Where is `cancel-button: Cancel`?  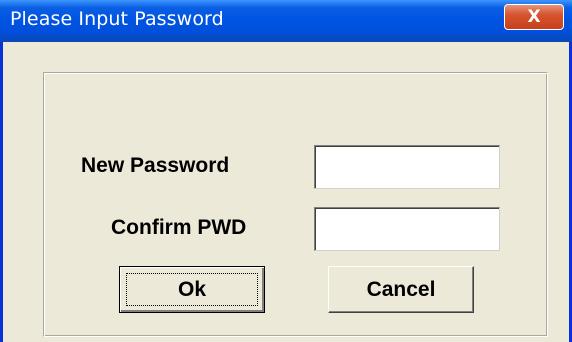 cancel-button: Cancel is located at coordinates (401, 289).